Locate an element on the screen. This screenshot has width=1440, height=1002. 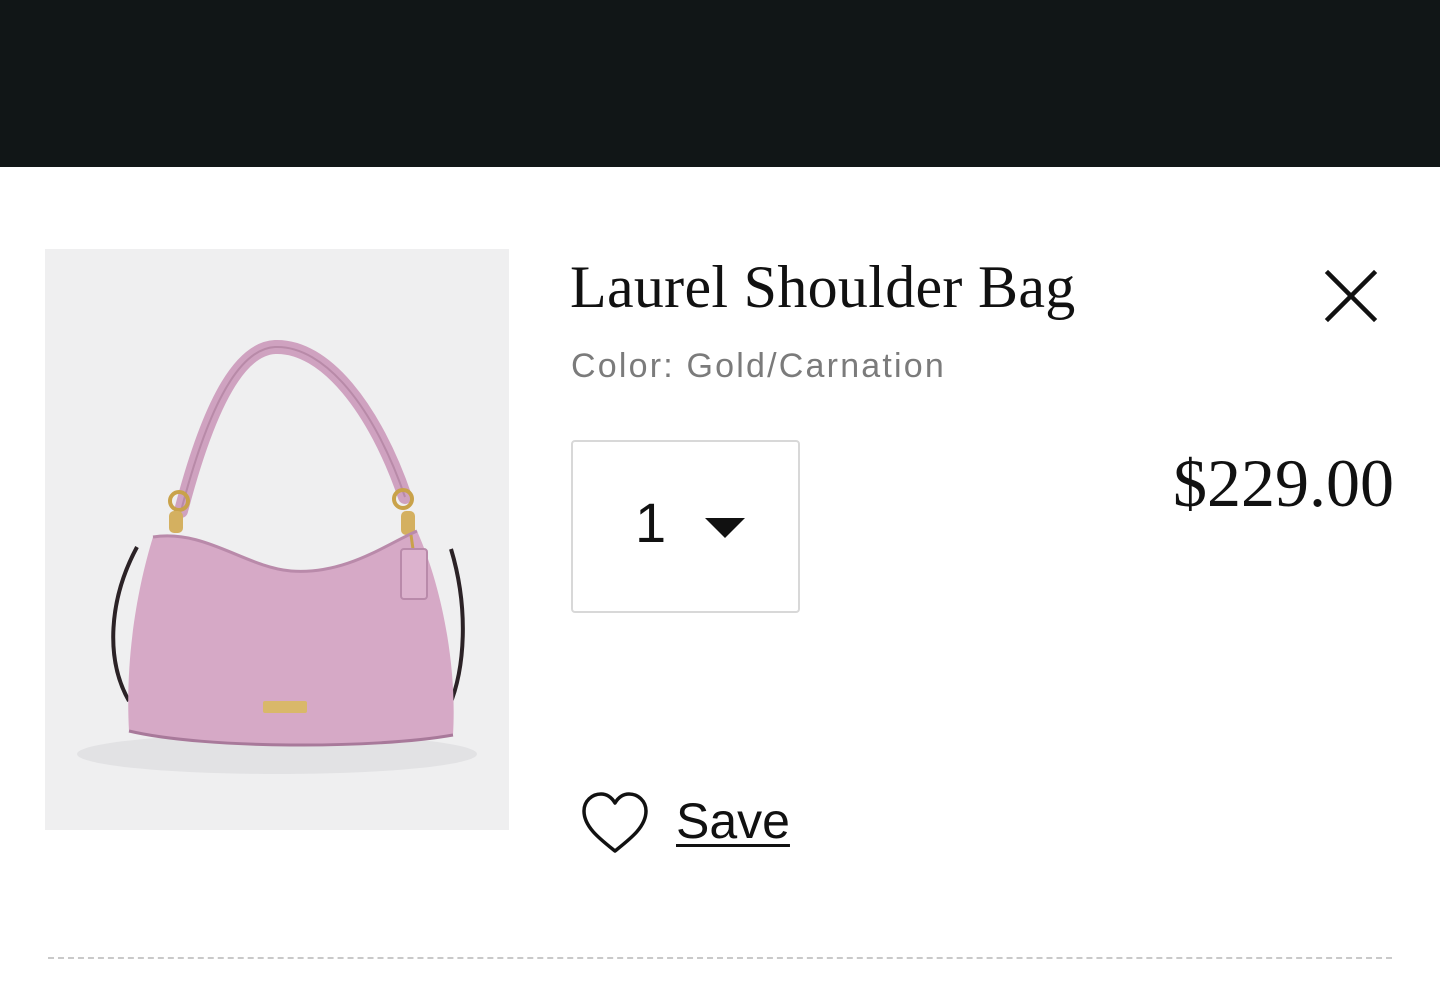
product-color: Color: Gold/Carnation is located at coordinates (759, 366).